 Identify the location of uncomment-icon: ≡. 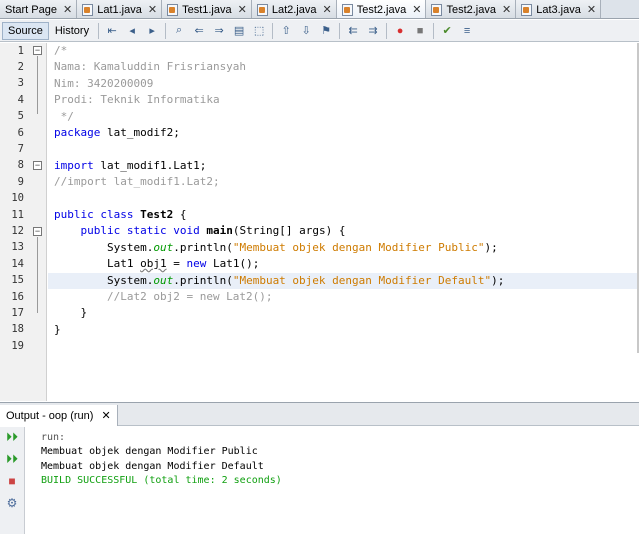
(467, 31).